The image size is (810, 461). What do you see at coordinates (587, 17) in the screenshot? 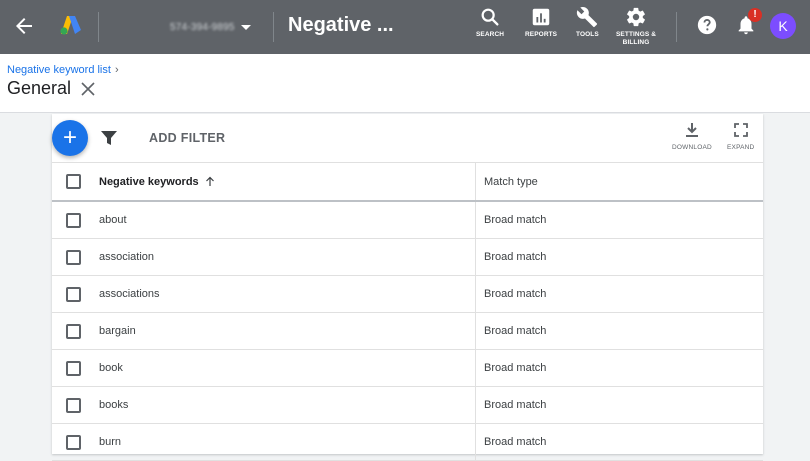
I see `wrench-icon` at bounding box center [587, 17].